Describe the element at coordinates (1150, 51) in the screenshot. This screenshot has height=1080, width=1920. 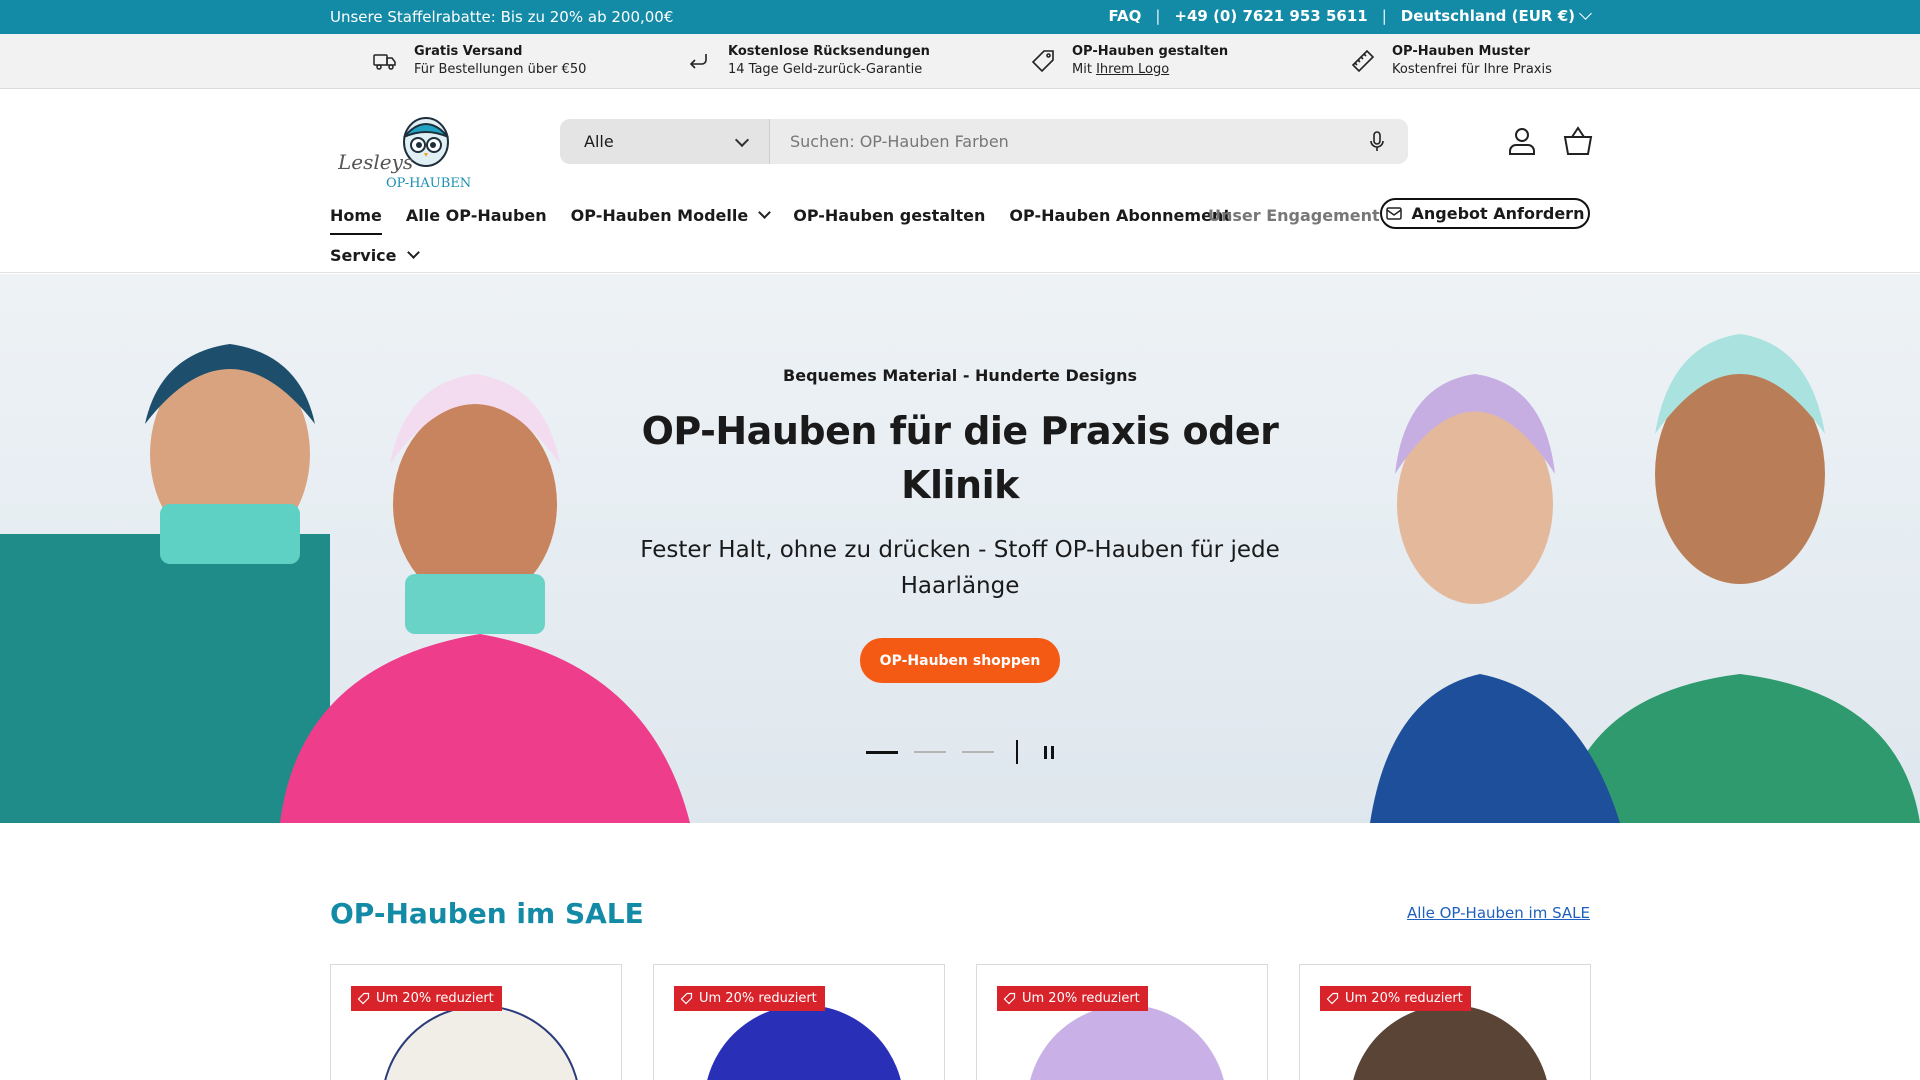
I see `usp-title: OP-Hauben gestalten` at that location.